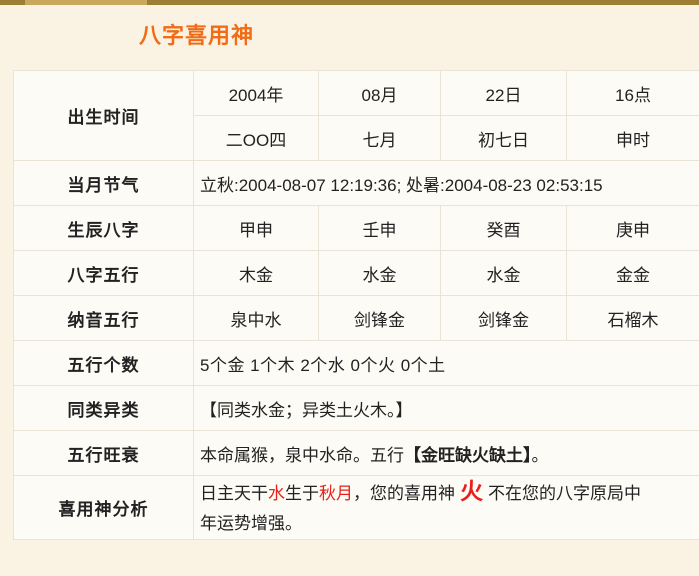 This screenshot has height=576, width=699. I want to click on page-title: 八字喜用神, so click(197, 35).